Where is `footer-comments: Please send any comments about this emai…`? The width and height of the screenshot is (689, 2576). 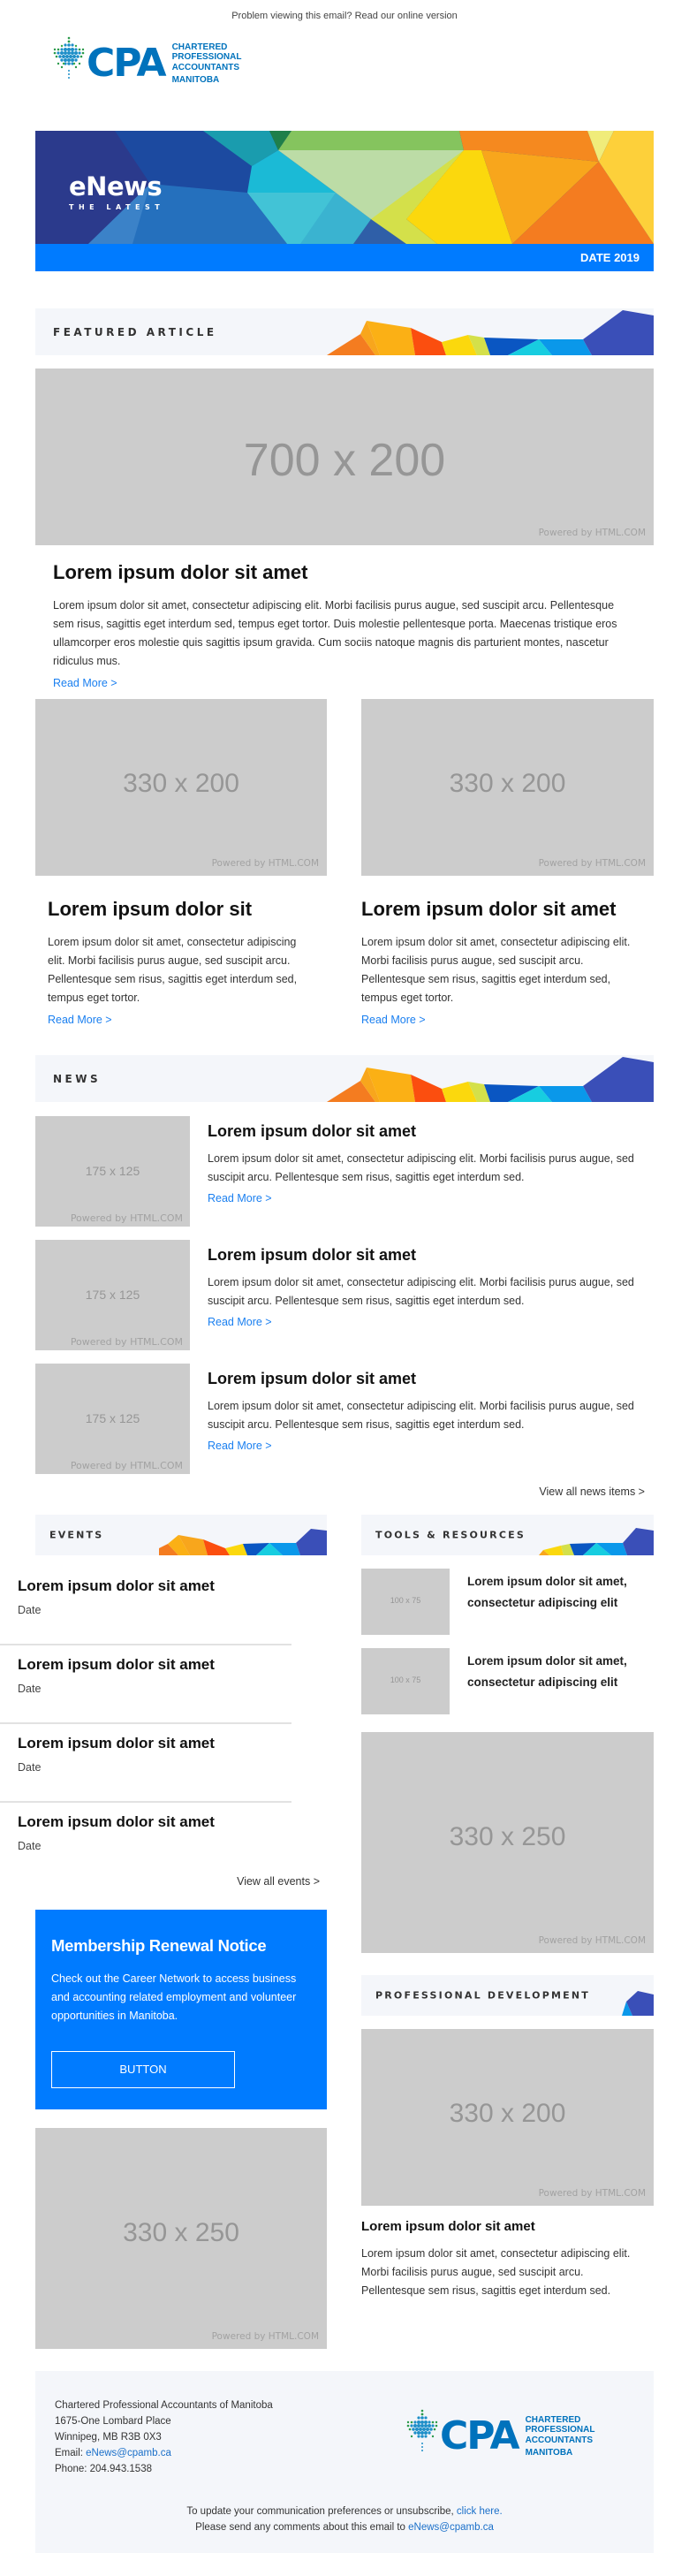 footer-comments: Please send any comments about this emai… is located at coordinates (344, 2527).